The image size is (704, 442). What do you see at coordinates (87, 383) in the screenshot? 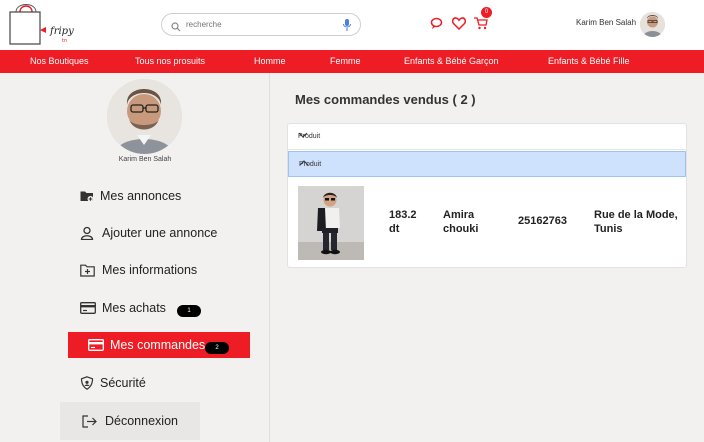
I see `shield-icon` at bounding box center [87, 383].